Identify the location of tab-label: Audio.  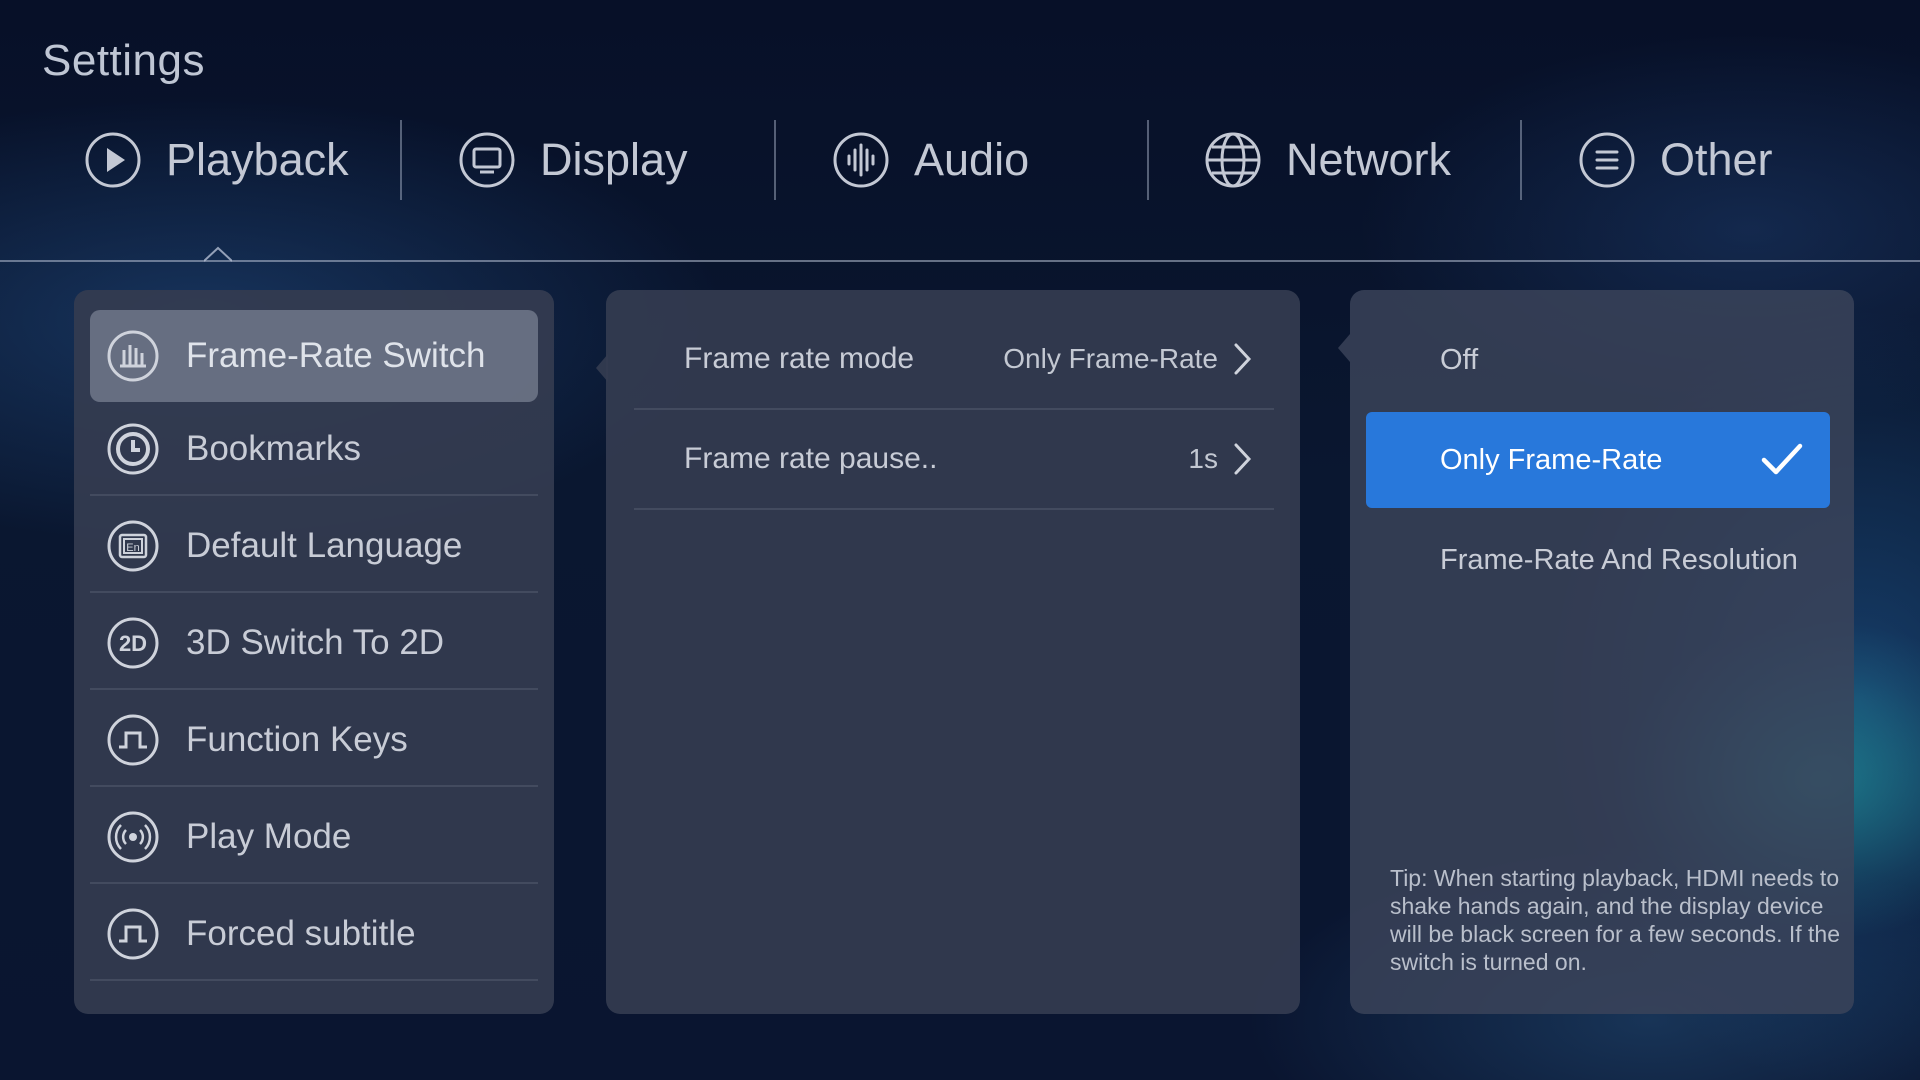
(972, 159).